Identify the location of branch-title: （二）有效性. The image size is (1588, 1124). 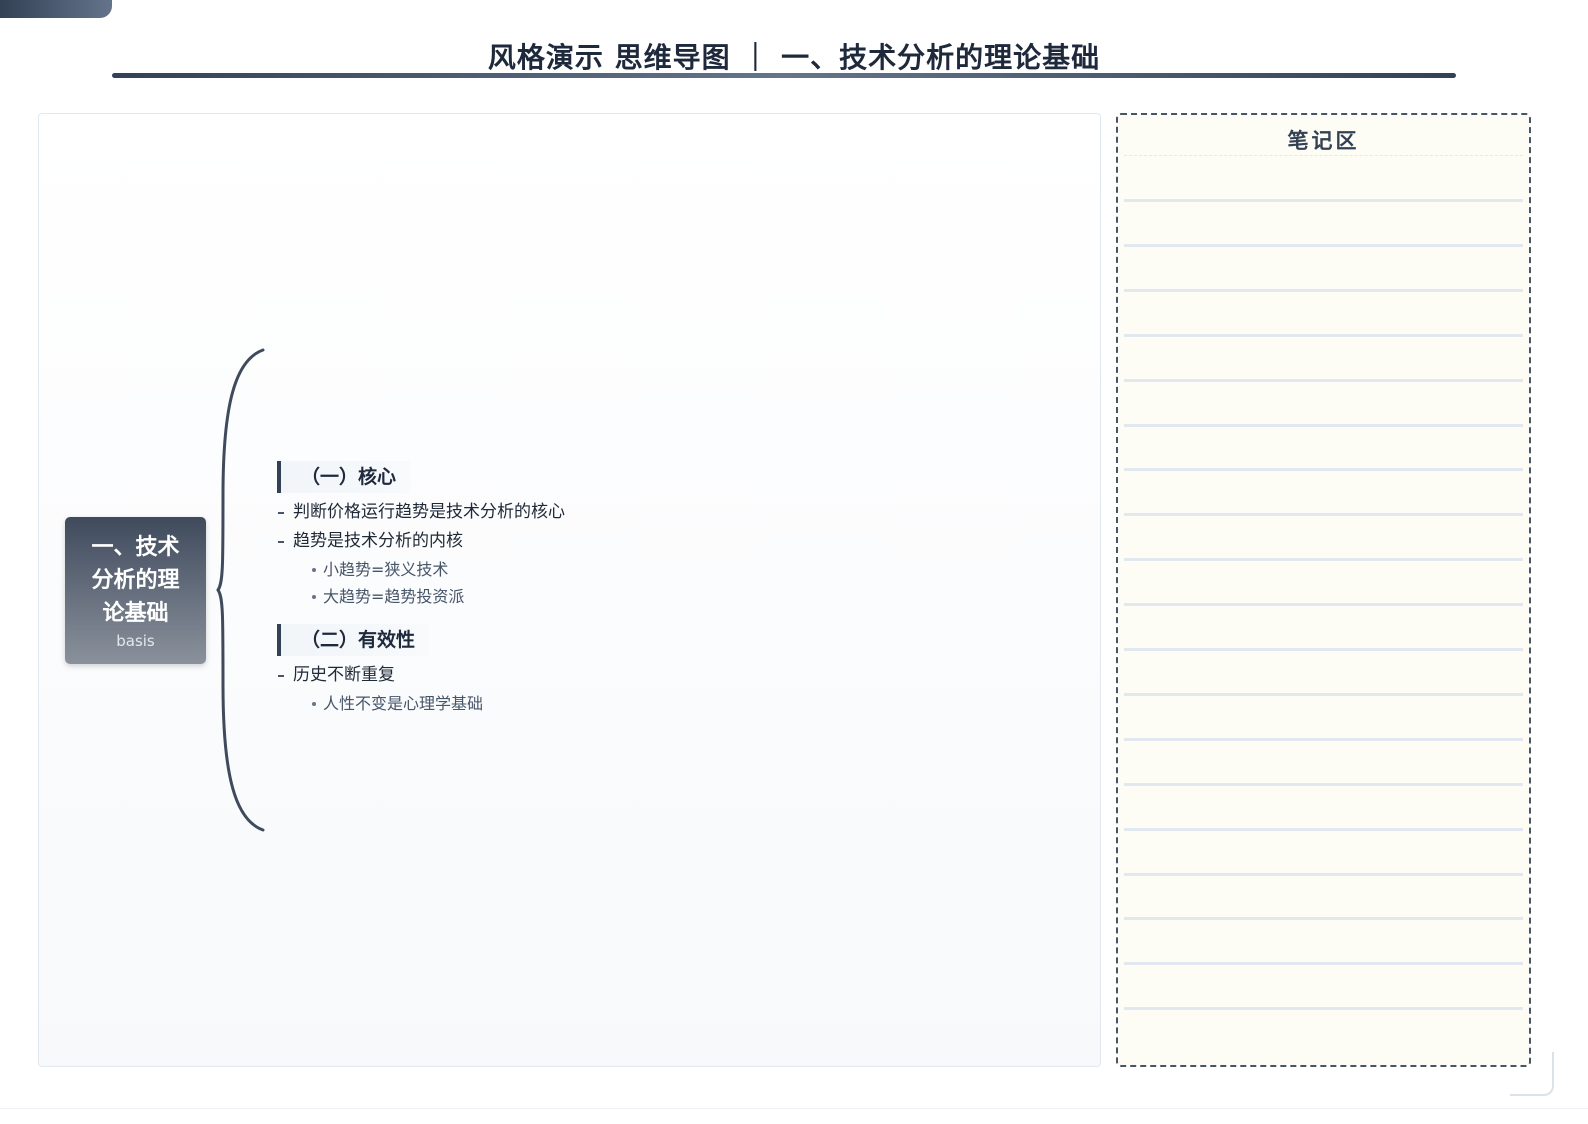
(353, 640).